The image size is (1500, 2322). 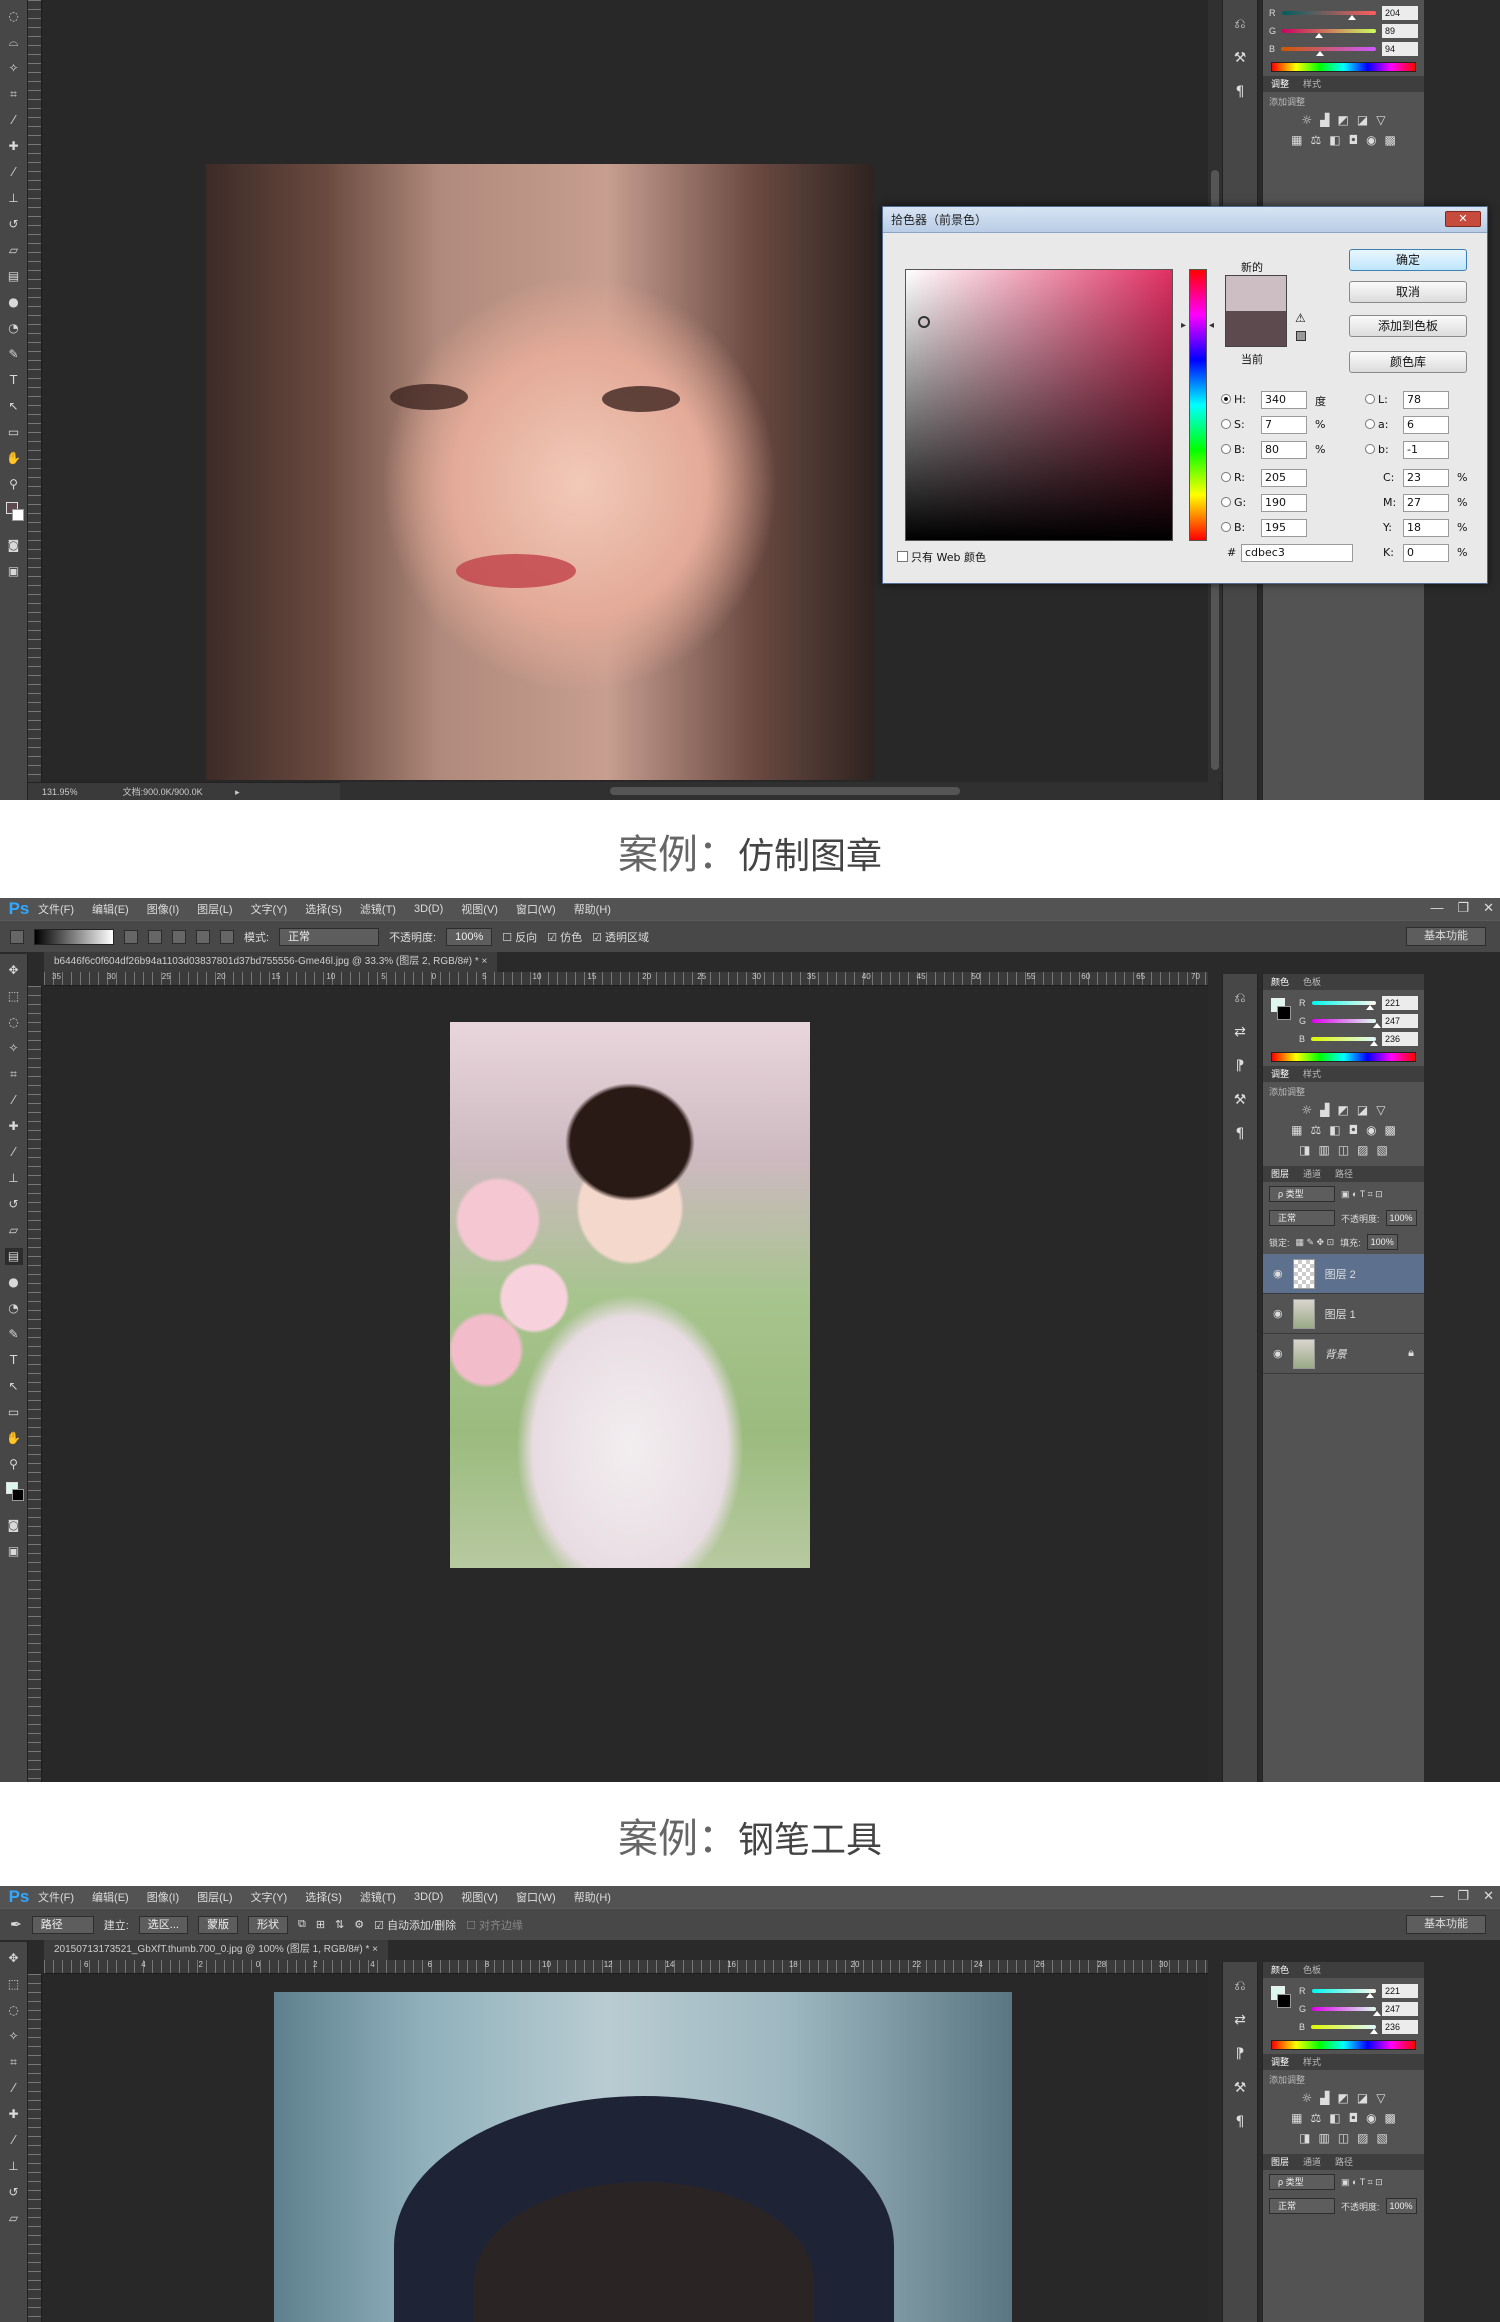 What do you see at coordinates (1297, 553) in the screenshot?
I see `hex-input: cdbec3` at bounding box center [1297, 553].